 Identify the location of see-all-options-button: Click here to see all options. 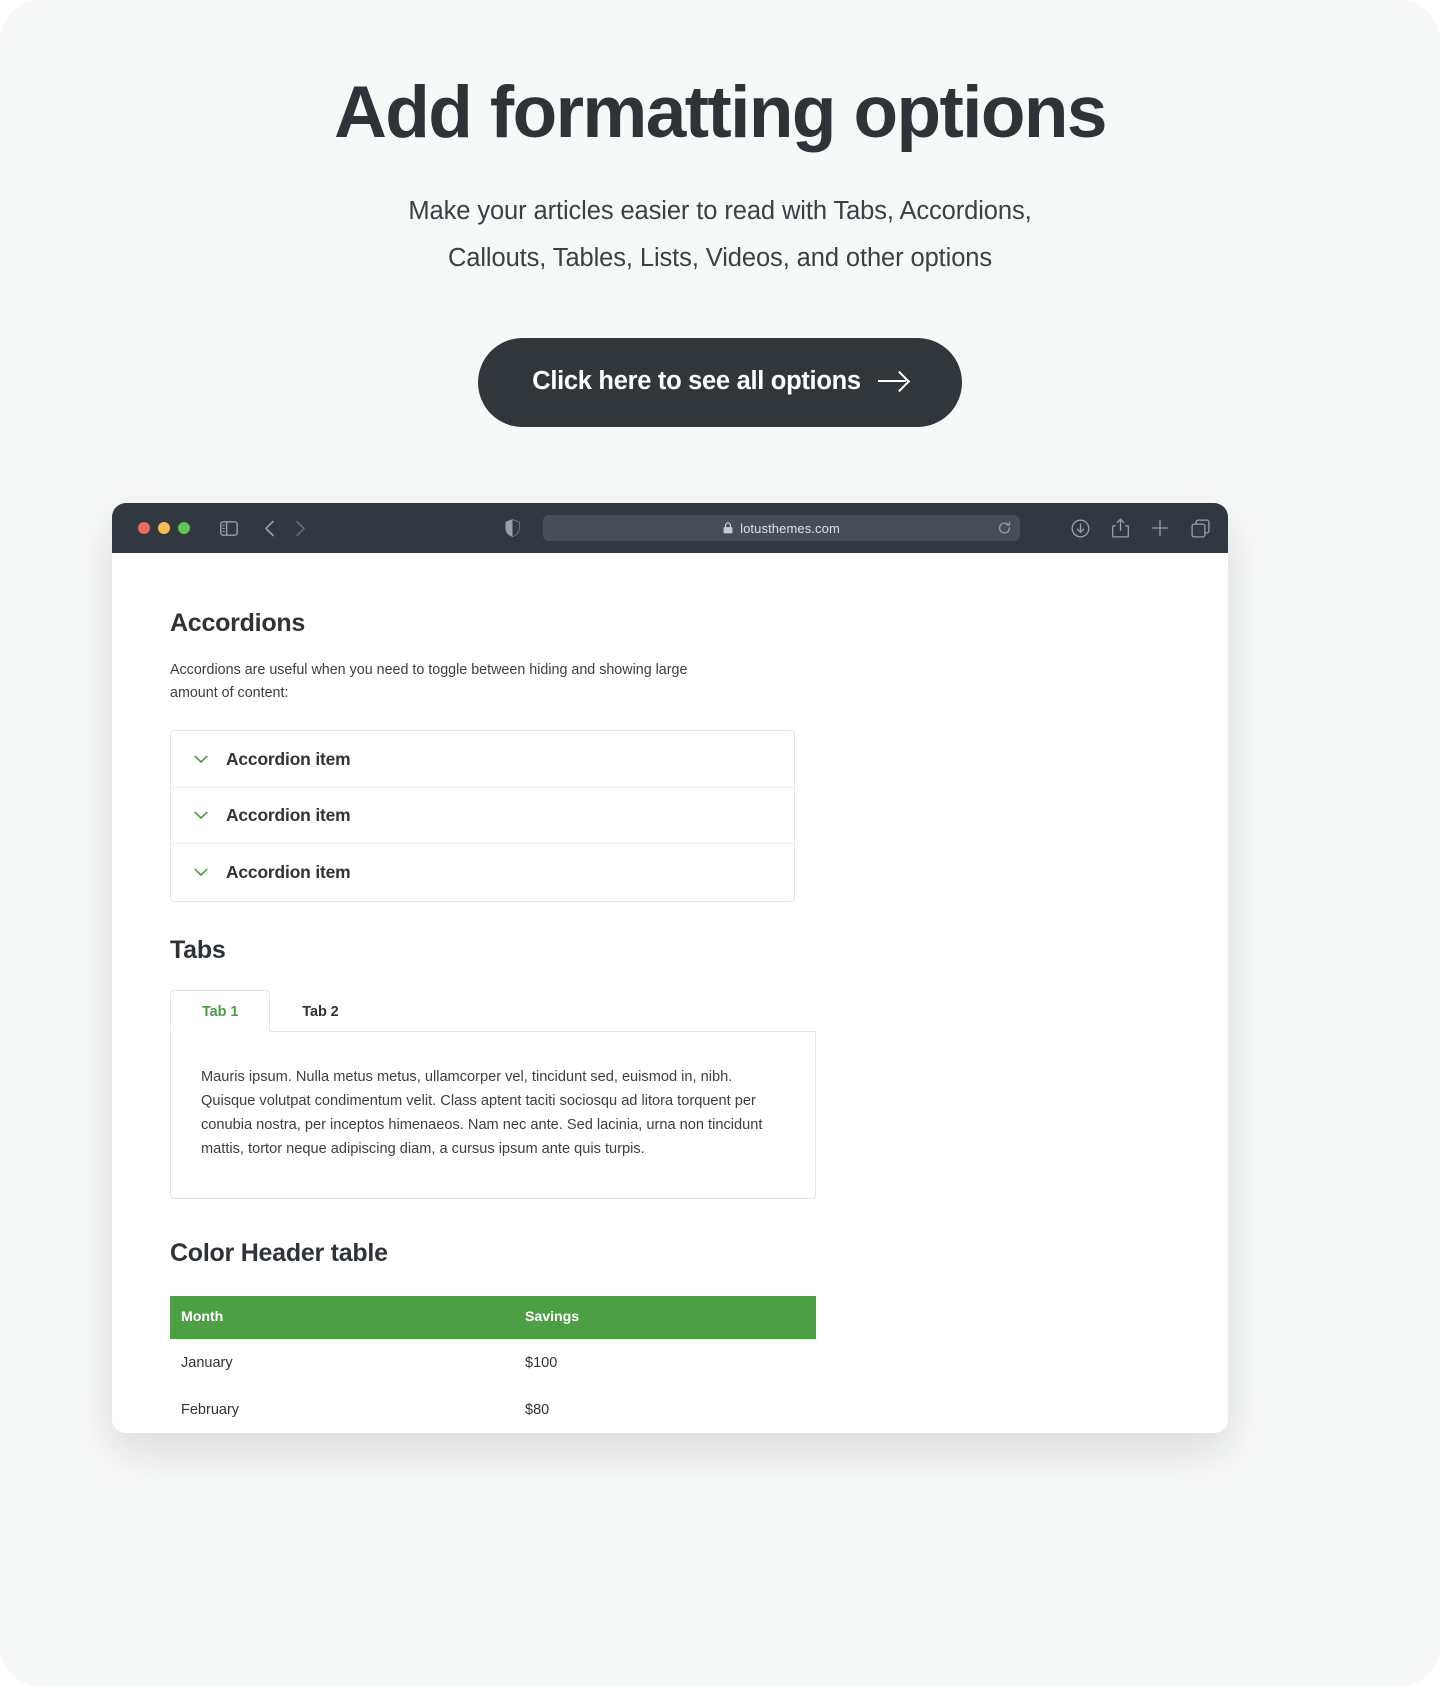
(720, 382).